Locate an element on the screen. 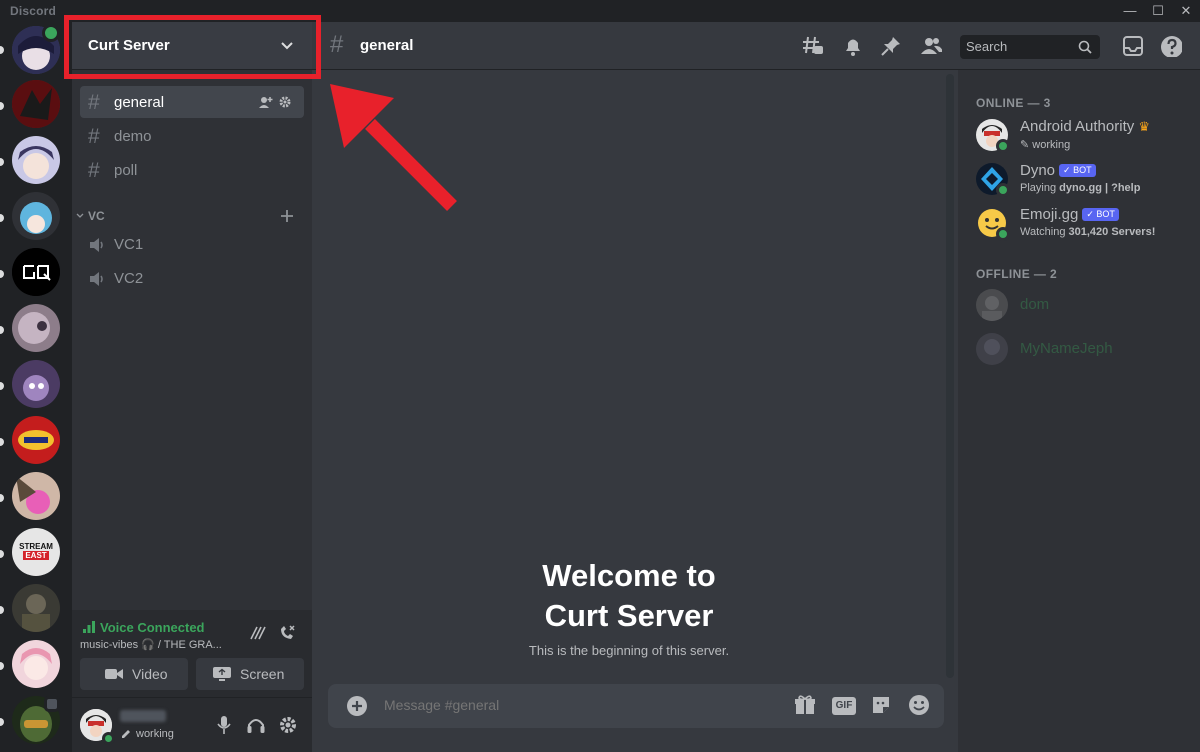 The width and height of the screenshot is (1200, 752). video-button: Video is located at coordinates (134, 674).